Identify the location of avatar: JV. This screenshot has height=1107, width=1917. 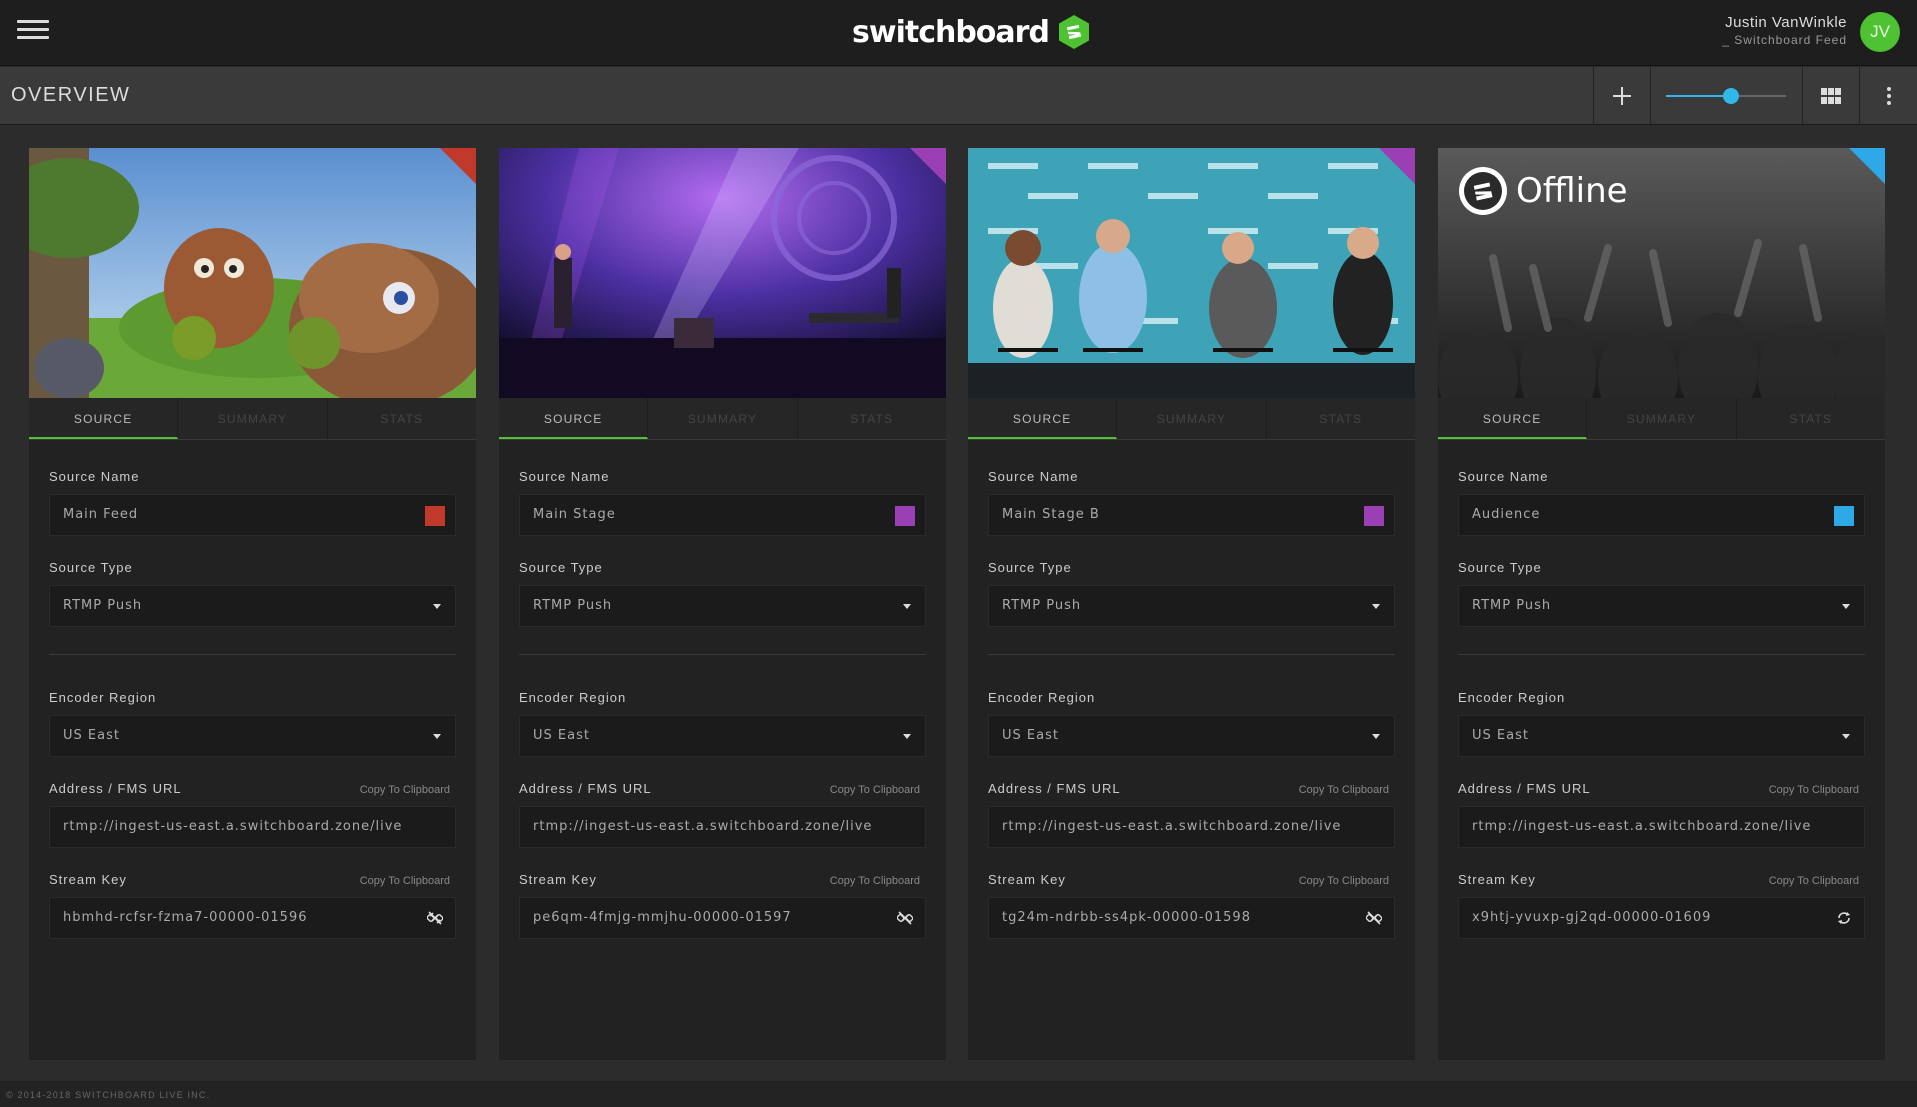
(1880, 32).